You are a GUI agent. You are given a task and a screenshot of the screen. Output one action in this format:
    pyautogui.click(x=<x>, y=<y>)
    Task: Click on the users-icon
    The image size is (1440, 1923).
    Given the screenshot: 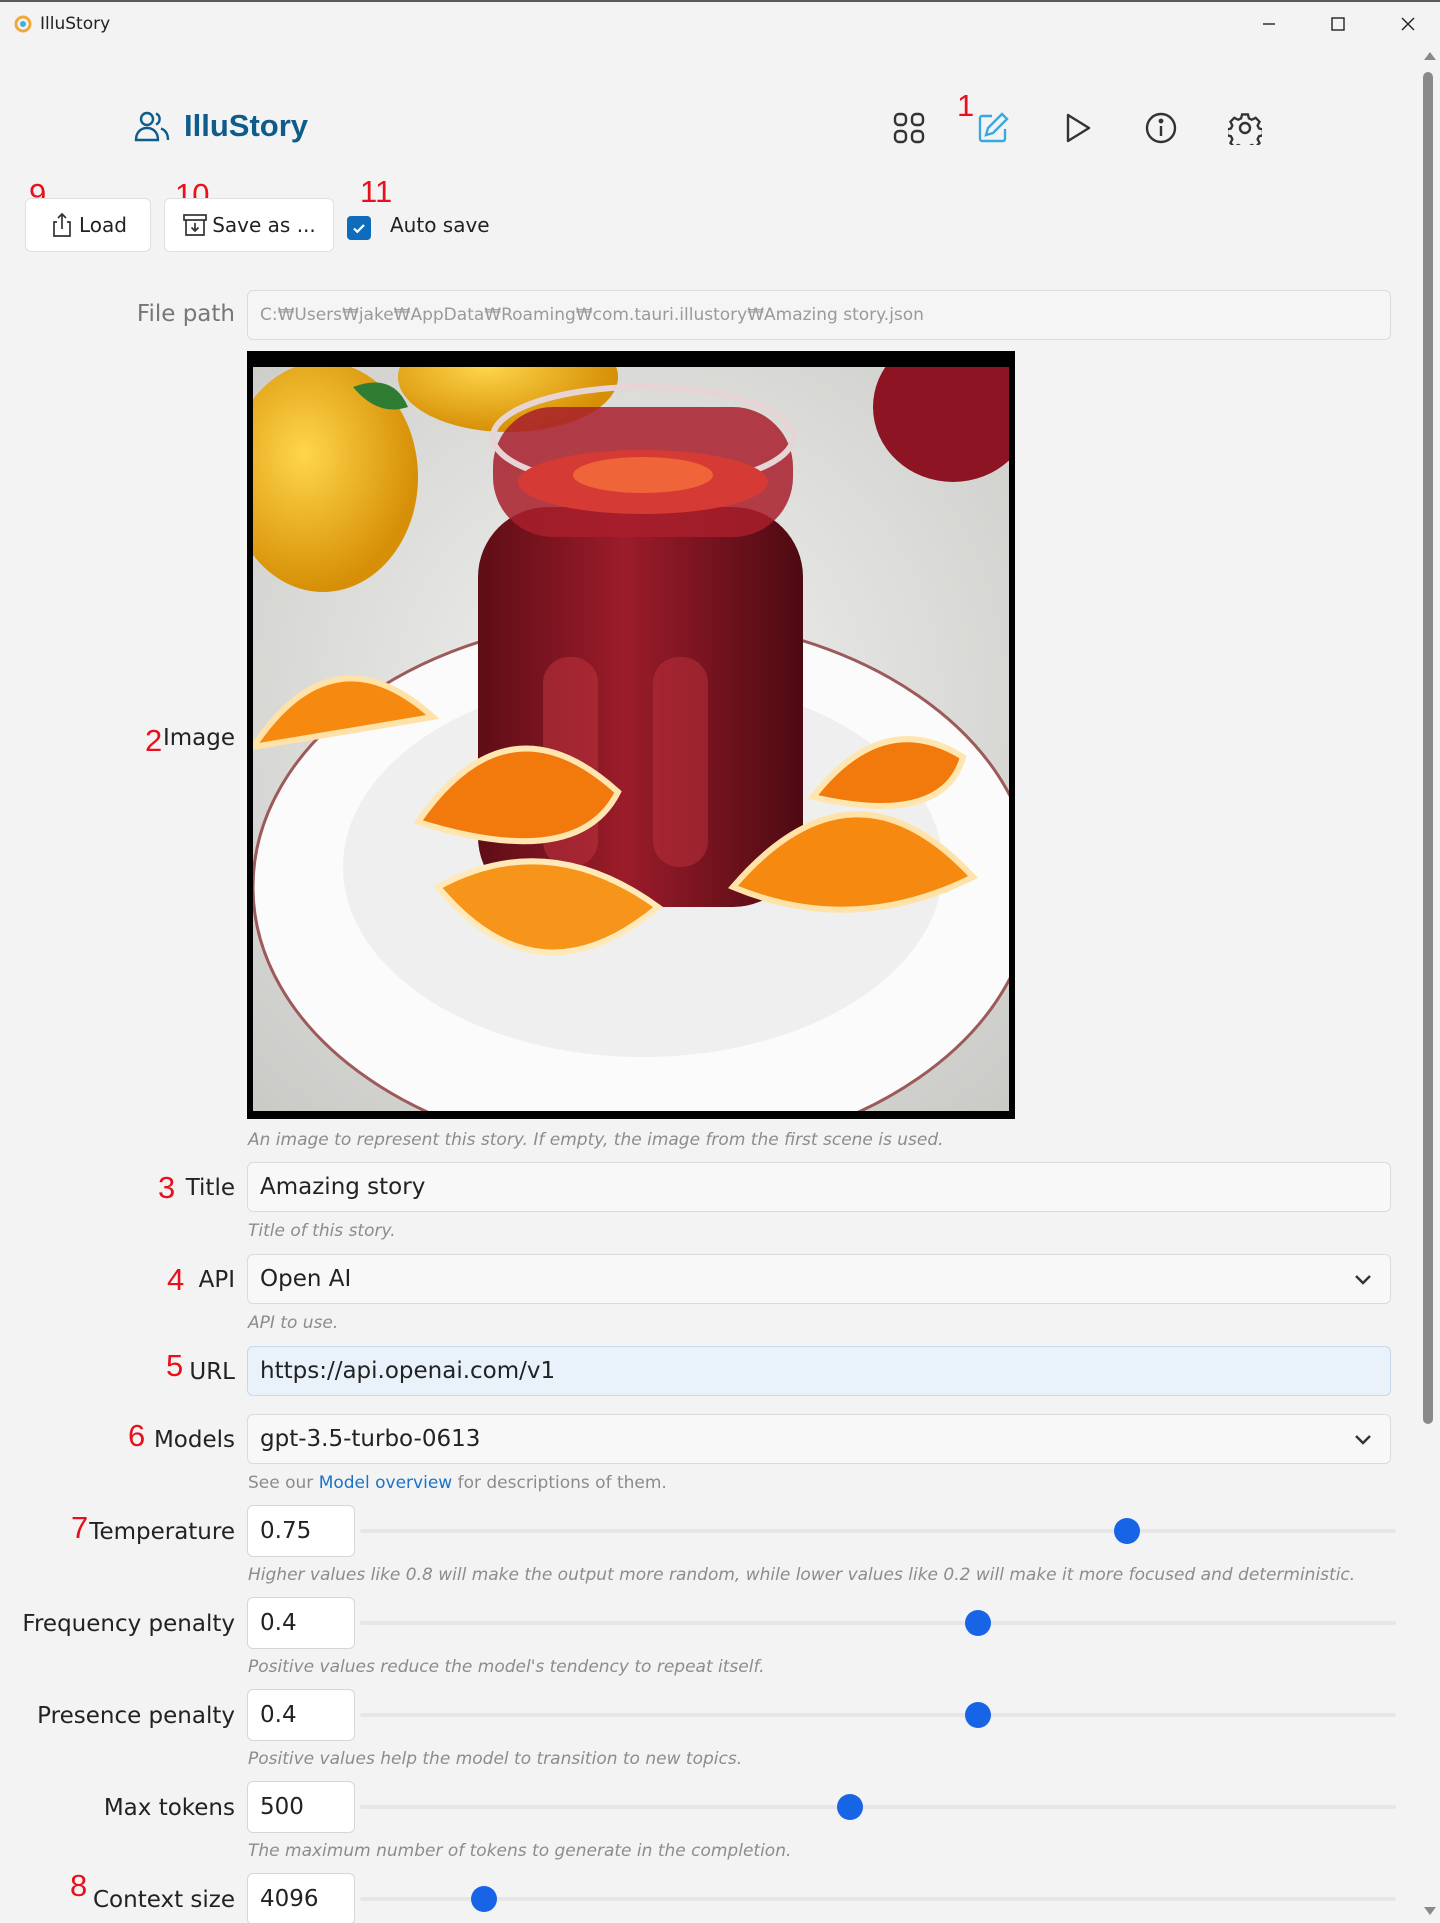 What is the action you would take?
    pyautogui.click(x=152, y=126)
    